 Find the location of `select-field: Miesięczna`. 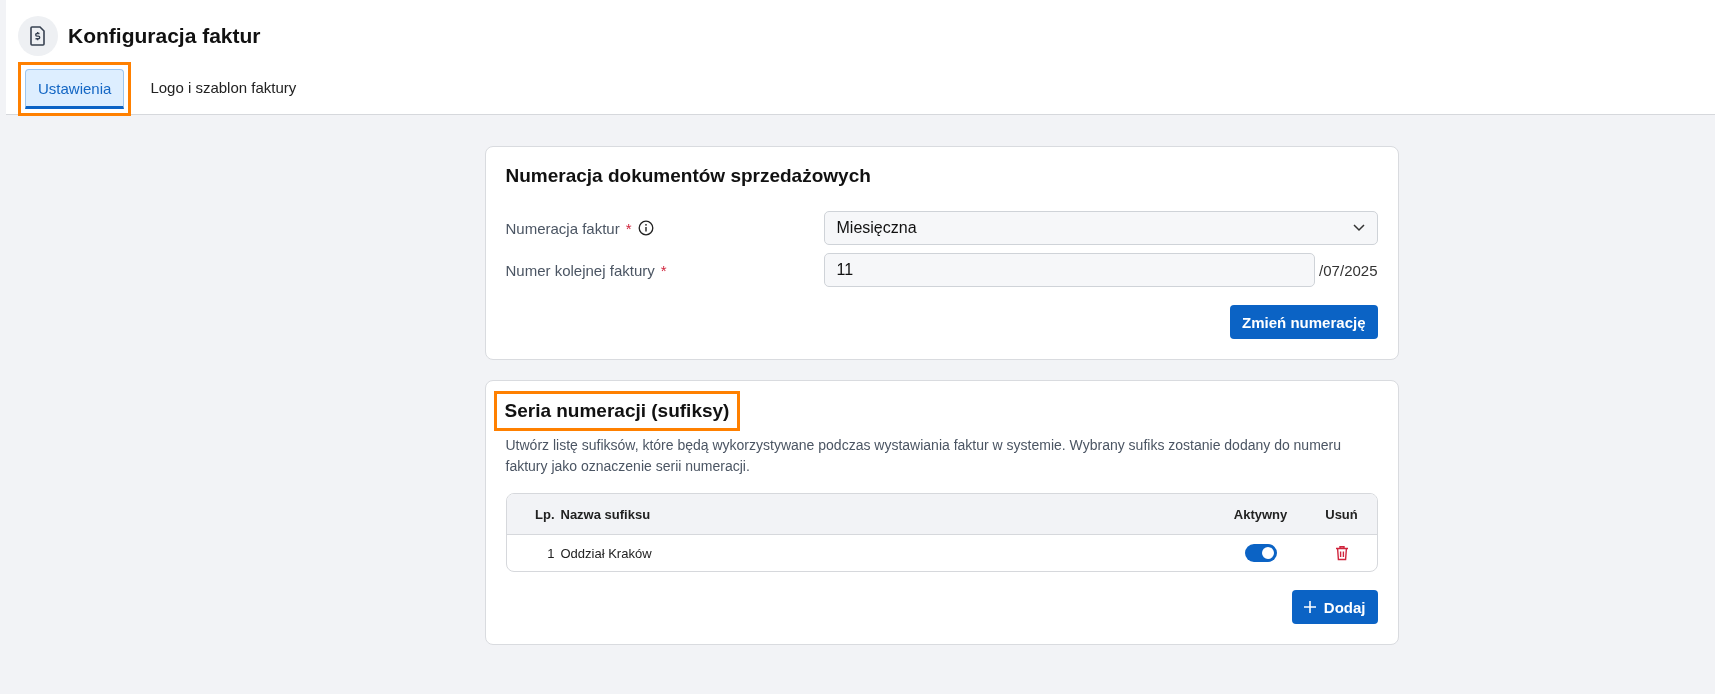

select-field: Miesięczna is located at coordinates (1100, 228).